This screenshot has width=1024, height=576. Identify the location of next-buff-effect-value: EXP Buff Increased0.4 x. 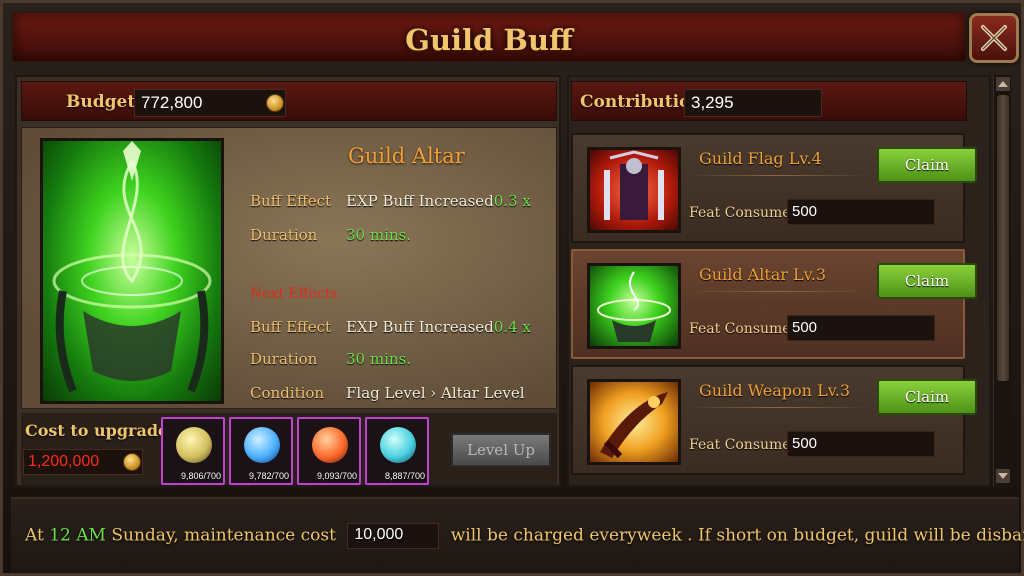
(438, 327).